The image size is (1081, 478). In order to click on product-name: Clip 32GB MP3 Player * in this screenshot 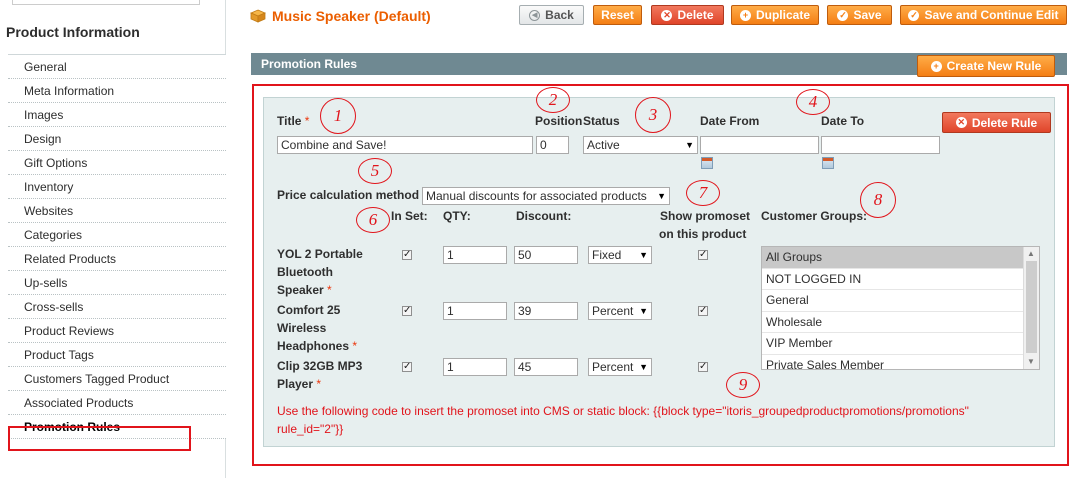, I will do `click(327, 375)`.